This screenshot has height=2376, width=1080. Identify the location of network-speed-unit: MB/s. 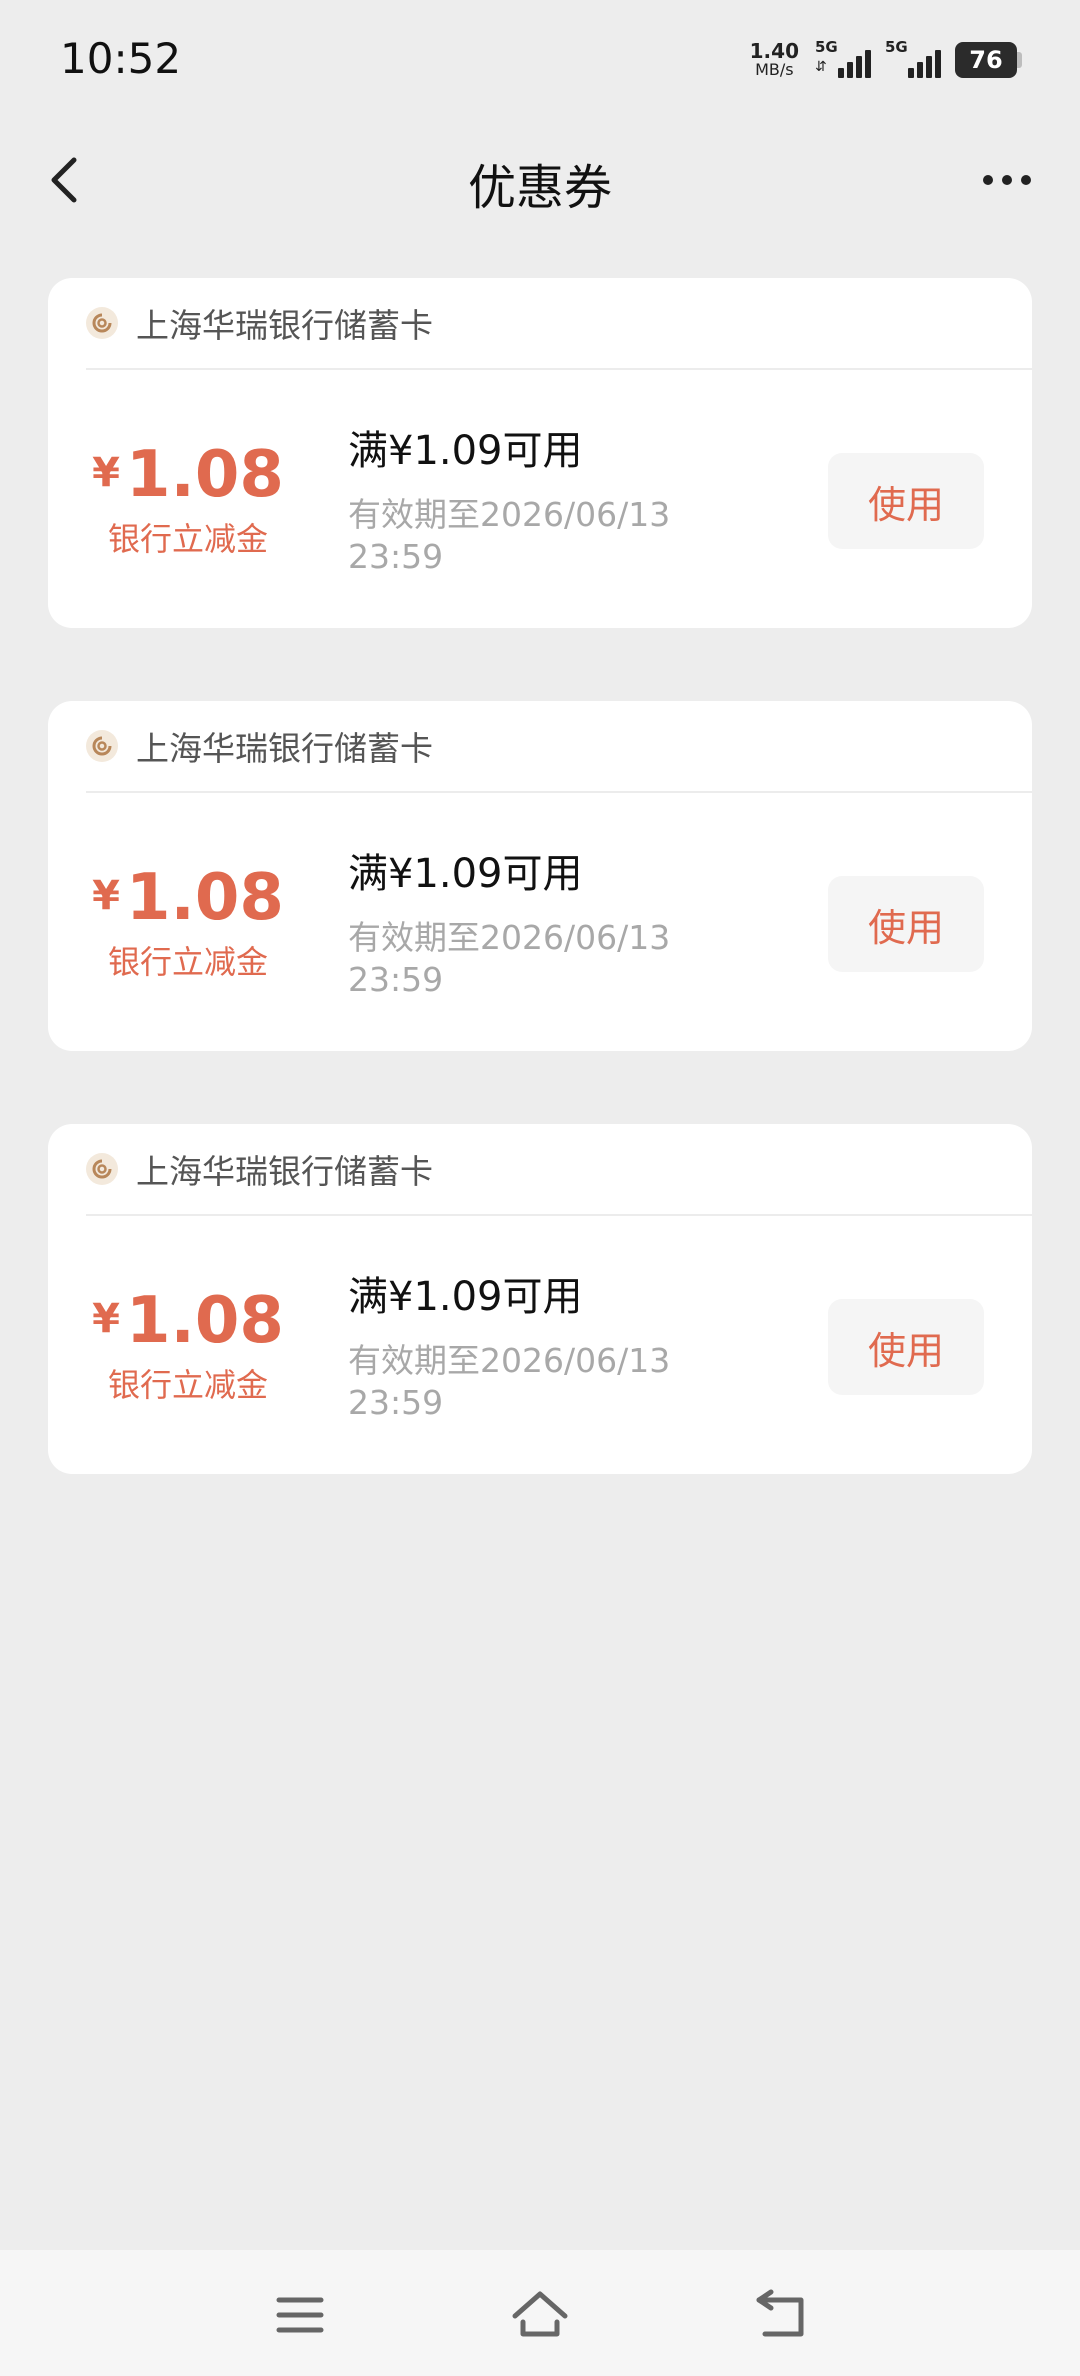
(774, 69).